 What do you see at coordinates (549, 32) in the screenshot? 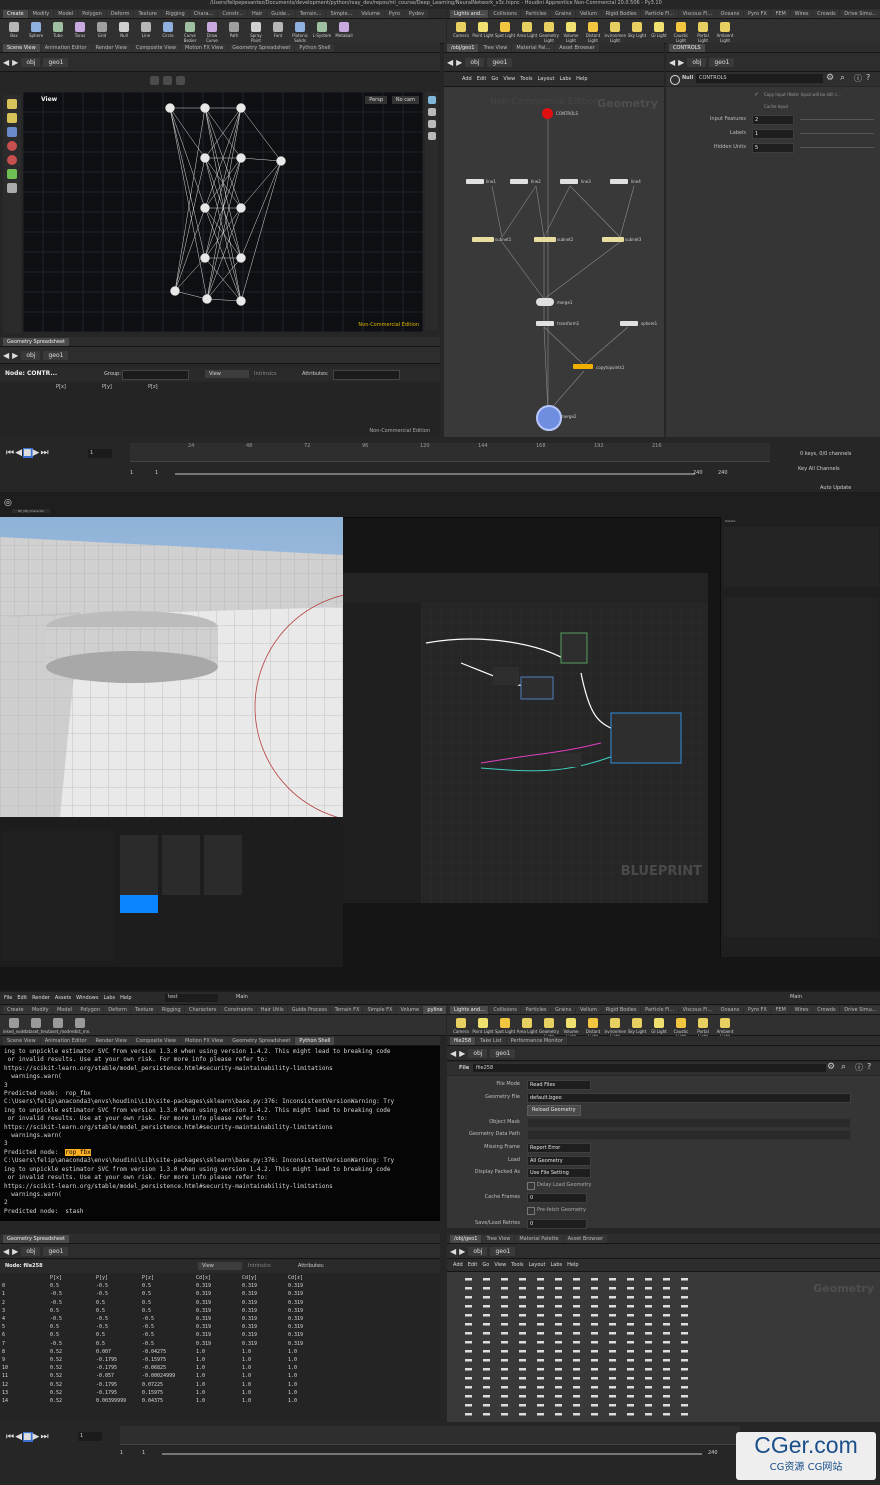
I see `light-tool-4: Geometry Light` at bounding box center [549, 32].